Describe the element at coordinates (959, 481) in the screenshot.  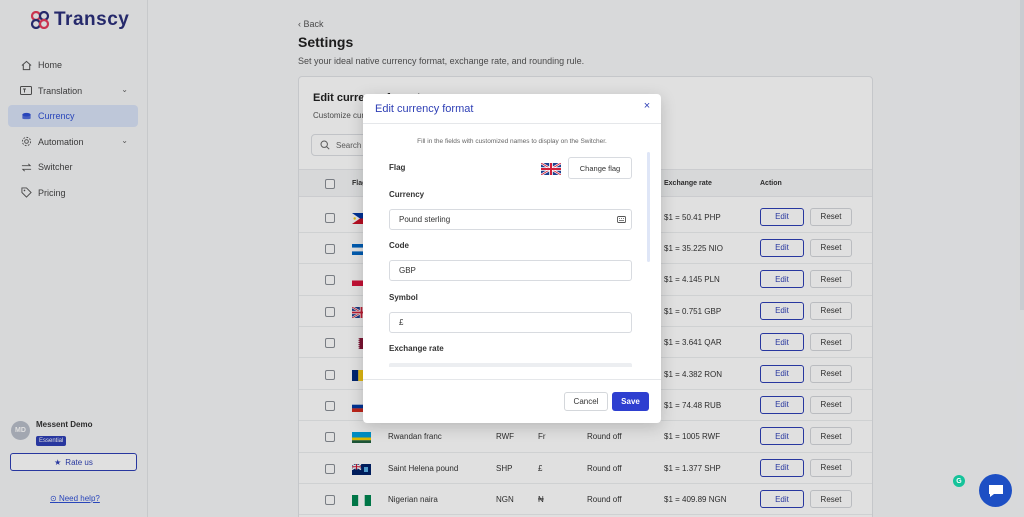
I see `grammarly-icon: G` at that location.